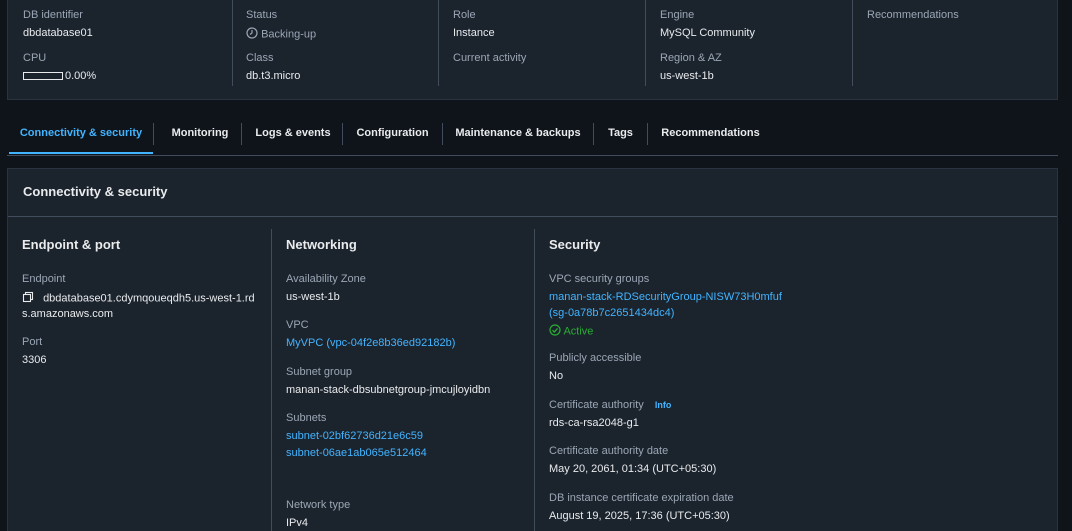 The width and height of the screenshot is (1072, 531). Describe the element at coordinates (326, 279) in the screenshot. I see `az-label: Availability Zone` at that location.